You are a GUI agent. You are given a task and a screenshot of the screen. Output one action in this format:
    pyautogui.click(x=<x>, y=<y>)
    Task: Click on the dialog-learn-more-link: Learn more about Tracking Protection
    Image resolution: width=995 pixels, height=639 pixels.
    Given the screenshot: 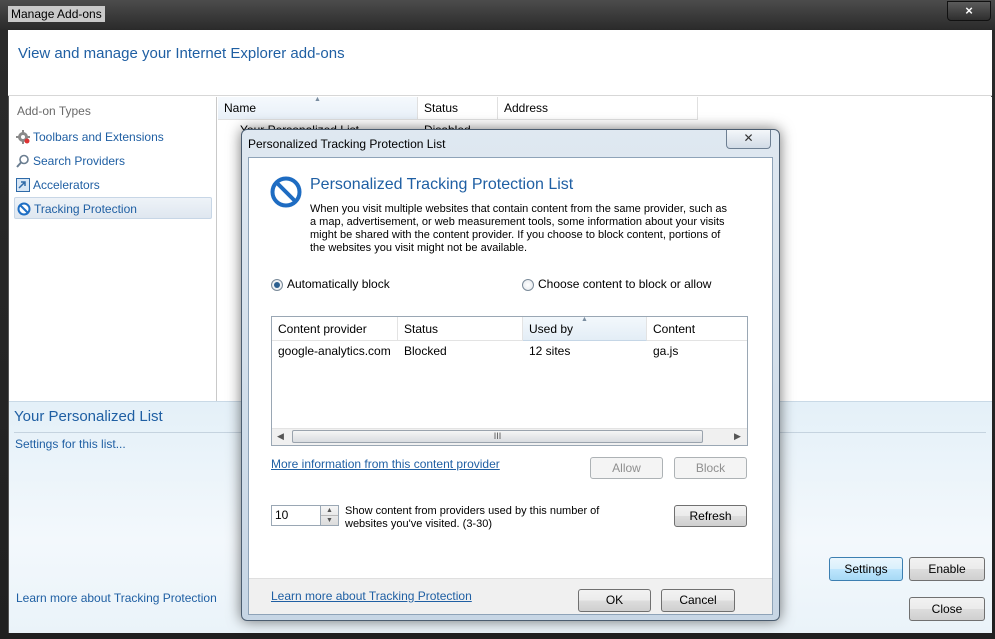 What is the action you would take?
    pyautogui.click(x=371, y=596)
    